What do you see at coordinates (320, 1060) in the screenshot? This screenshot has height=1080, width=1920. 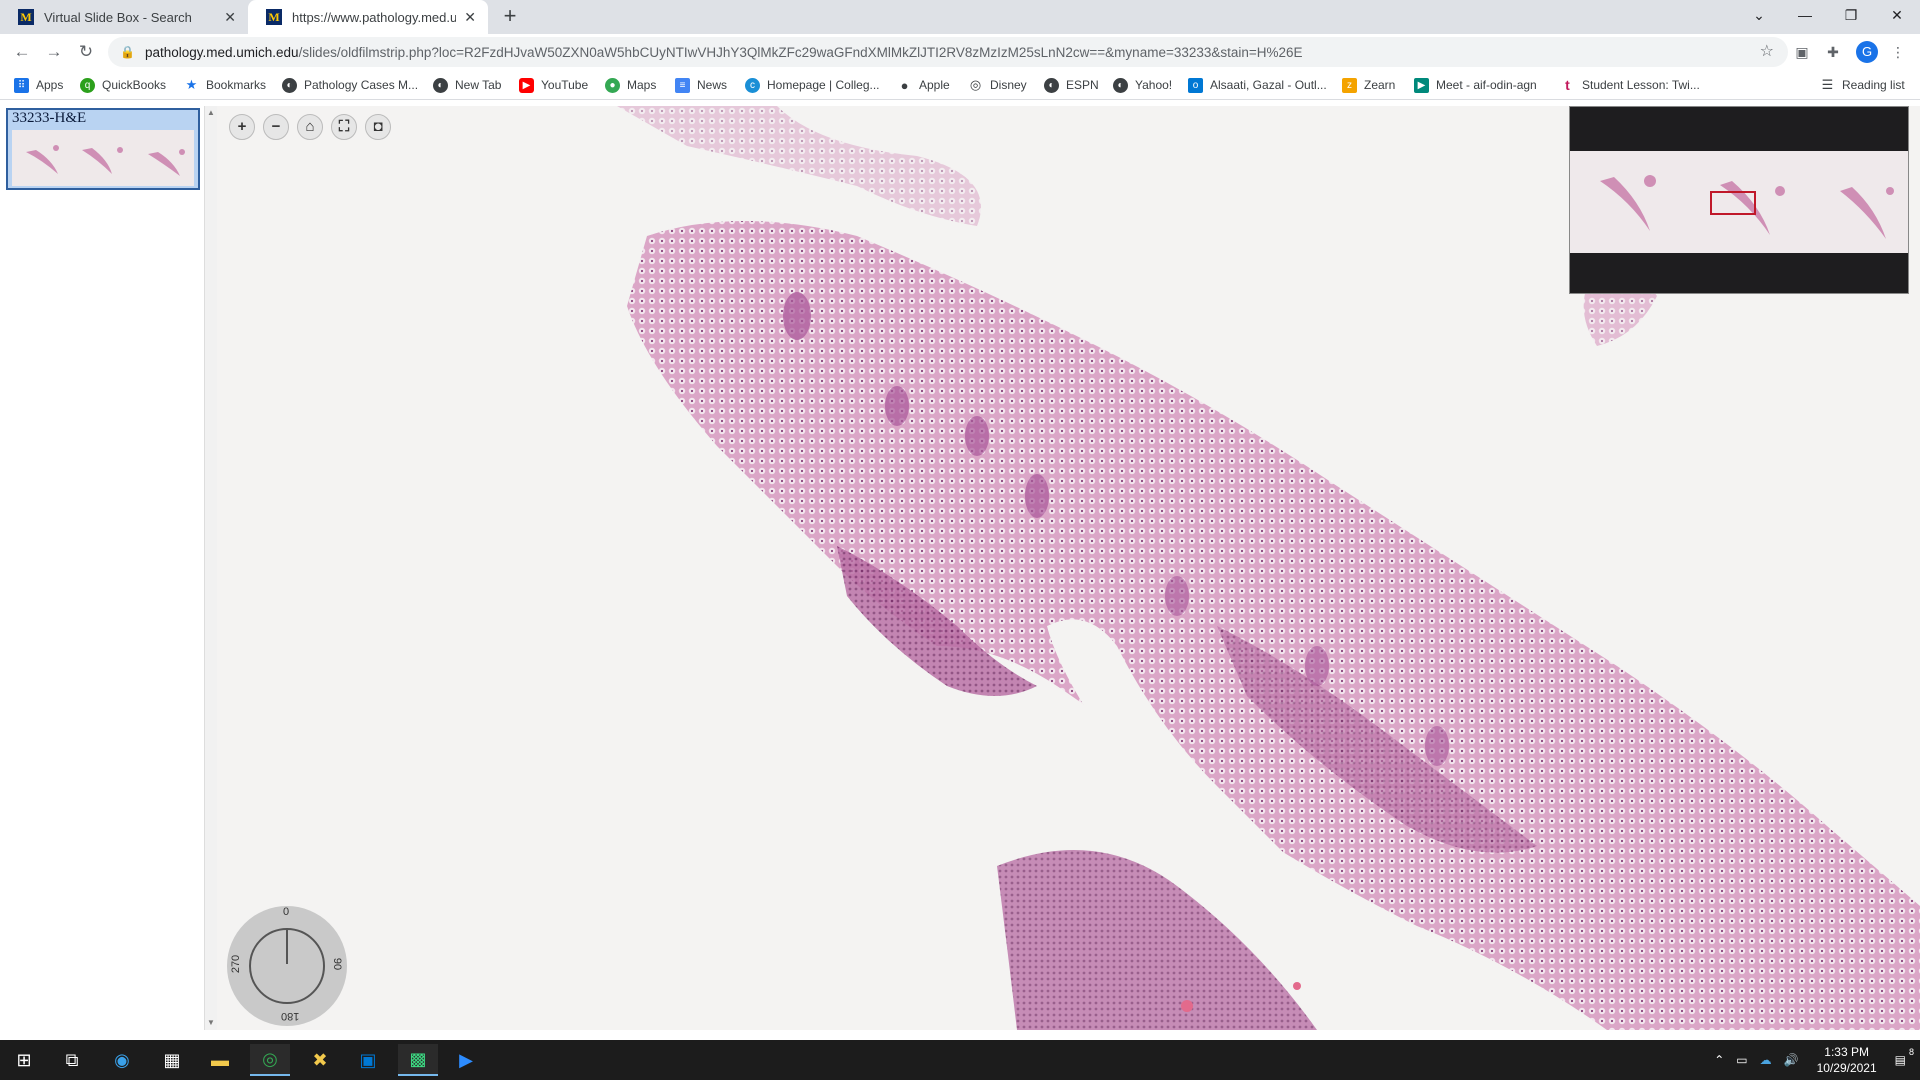 I see `app-x-icon: ✖` at bounding box center [320, 1060].